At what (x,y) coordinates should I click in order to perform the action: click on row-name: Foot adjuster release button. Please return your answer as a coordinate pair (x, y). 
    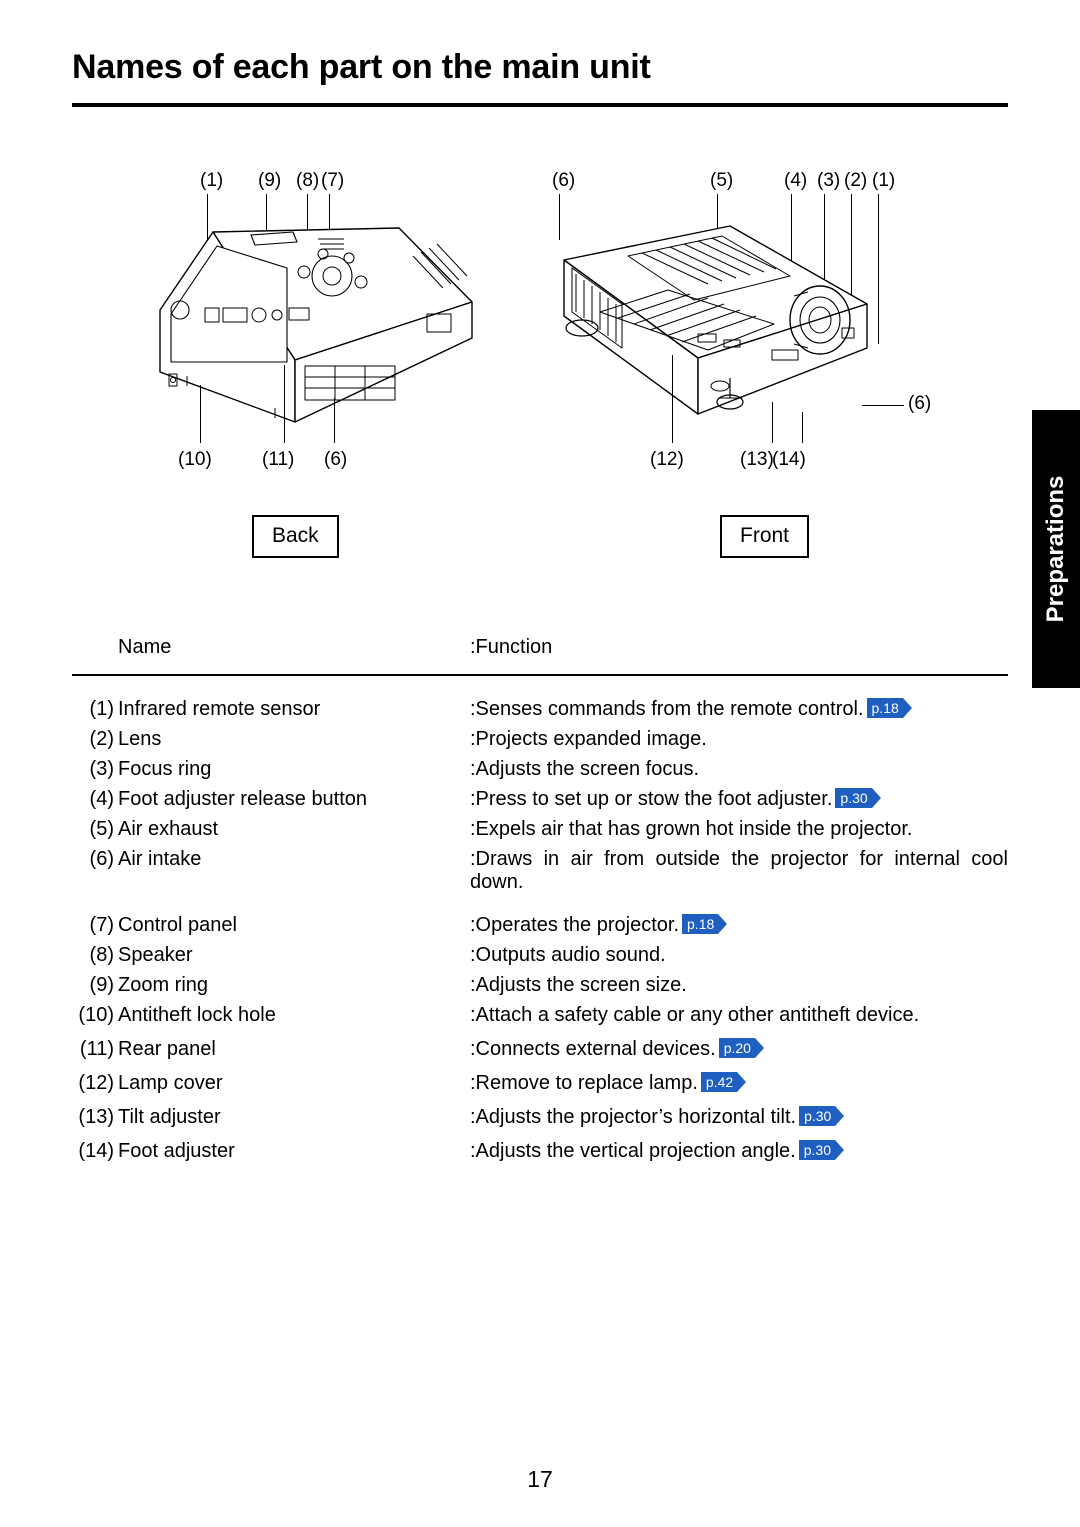
    Looking at the image, I should click on (243, 799).